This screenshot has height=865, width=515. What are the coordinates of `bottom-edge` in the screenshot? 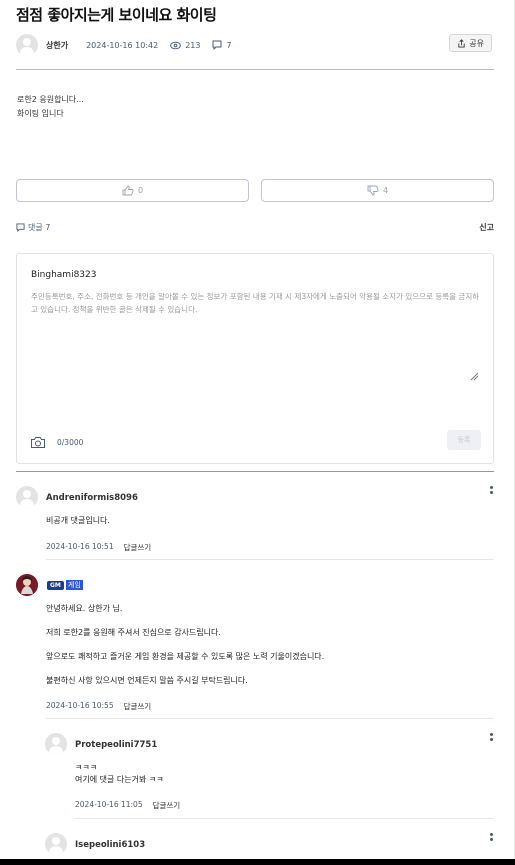 It's located at (257, 862).